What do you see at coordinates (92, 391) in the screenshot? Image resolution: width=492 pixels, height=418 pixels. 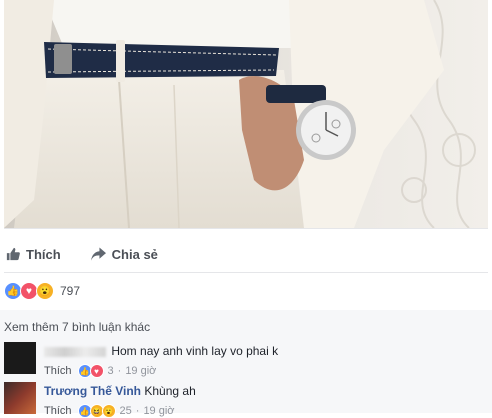 I see `comment-author: Trương Thế Vinh` at bounding box center [92, 391].